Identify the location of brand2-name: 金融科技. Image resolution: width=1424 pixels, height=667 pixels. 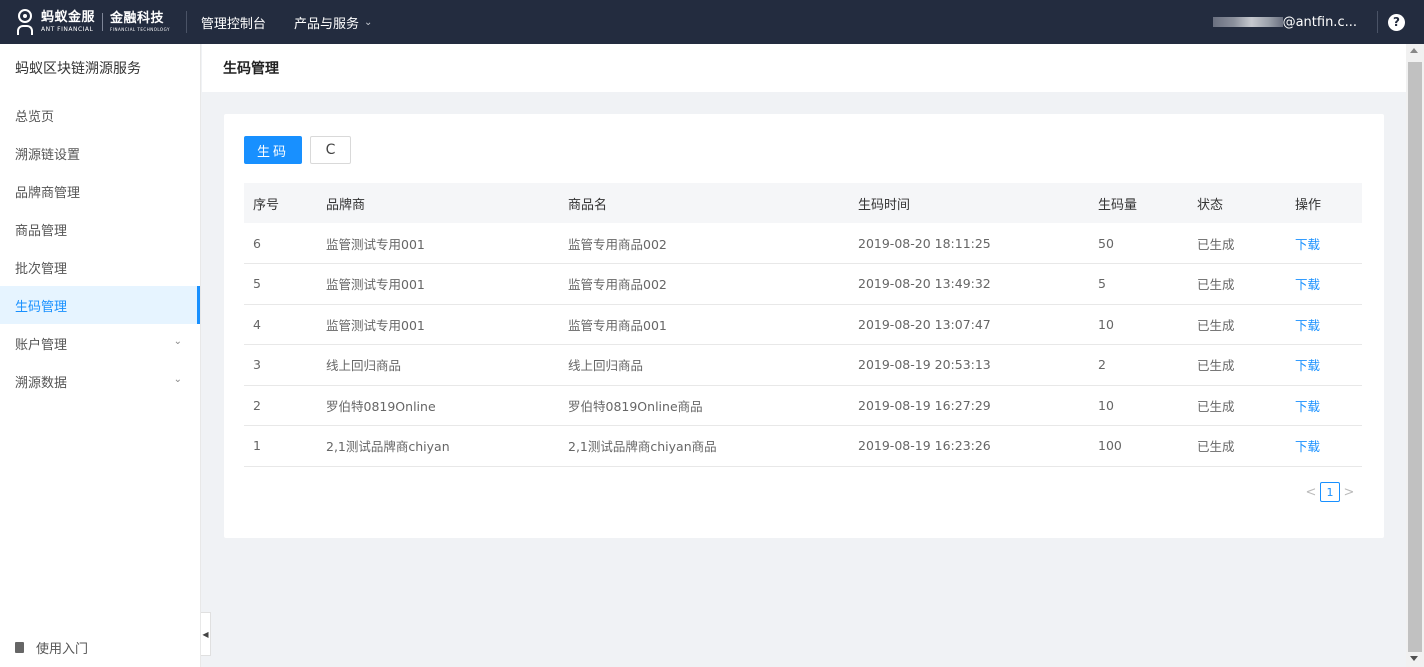
(137, 18).